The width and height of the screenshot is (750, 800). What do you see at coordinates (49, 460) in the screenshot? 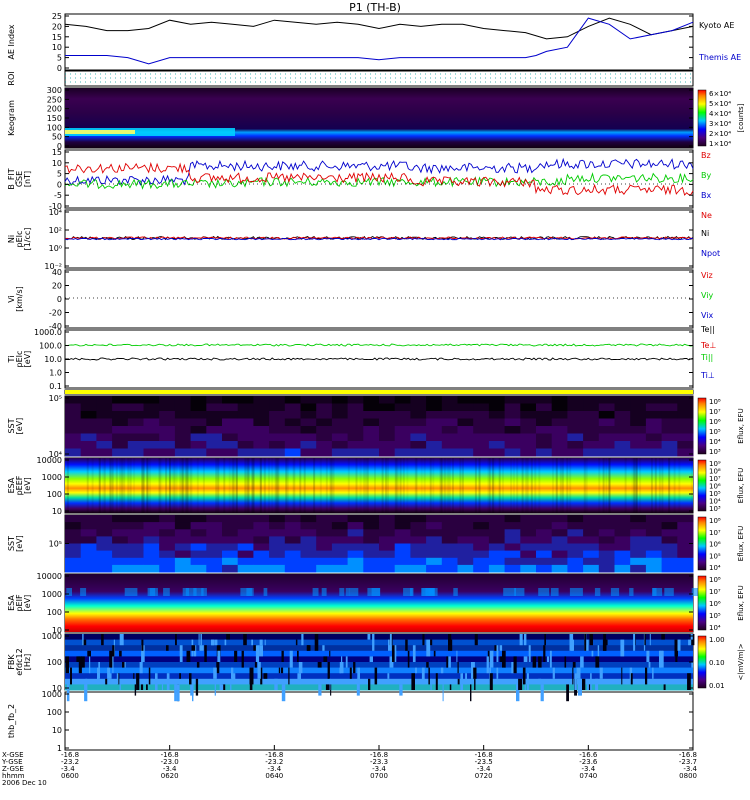
I see `ytick-label-esa_e: 10000` at bounding box center [49, 460].